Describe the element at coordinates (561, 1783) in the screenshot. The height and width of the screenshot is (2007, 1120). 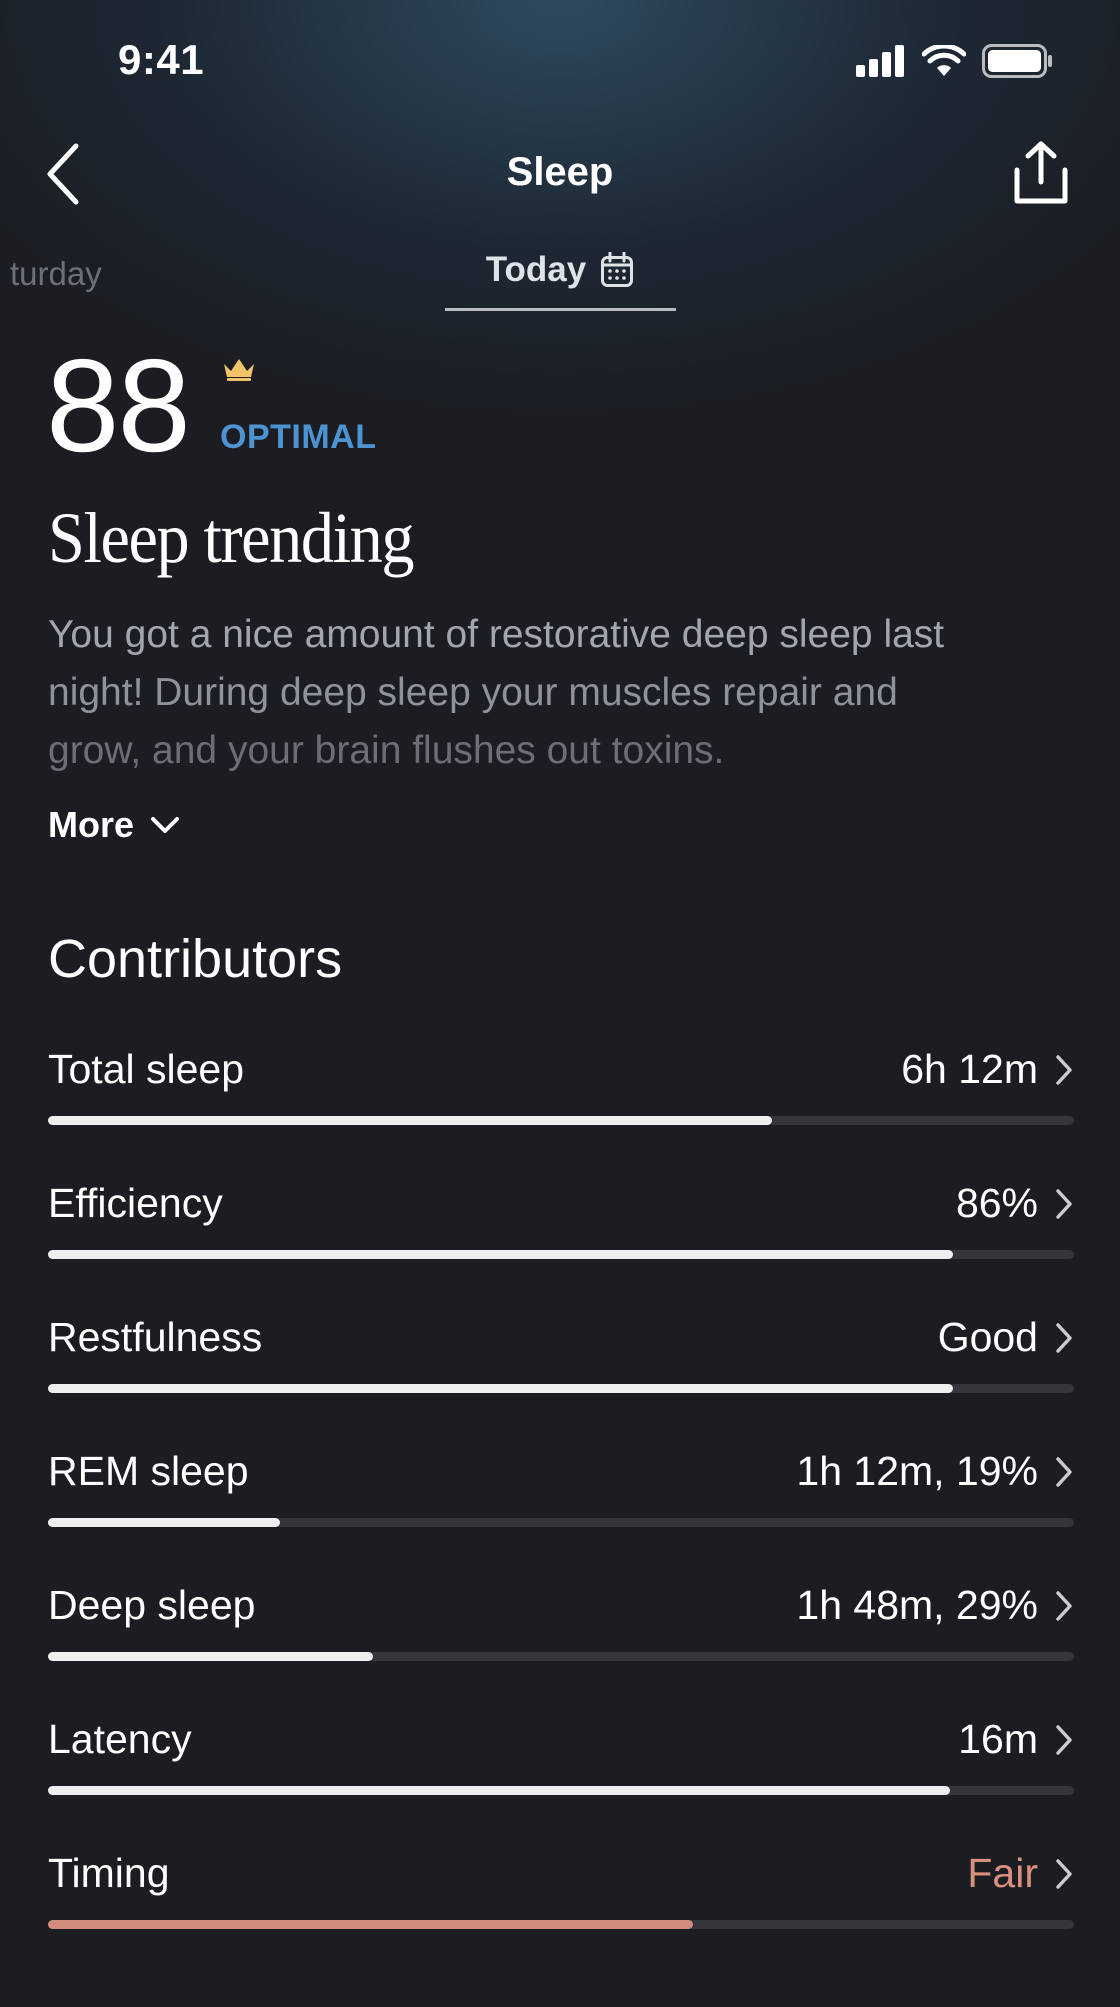
I see `contributor-row-latency: Latency 16m` at that location.